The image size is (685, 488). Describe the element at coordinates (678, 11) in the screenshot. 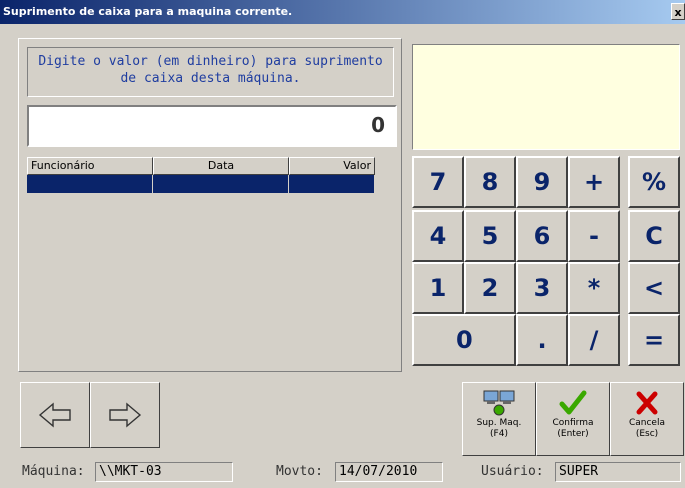

I see `close-button: x` at that location.